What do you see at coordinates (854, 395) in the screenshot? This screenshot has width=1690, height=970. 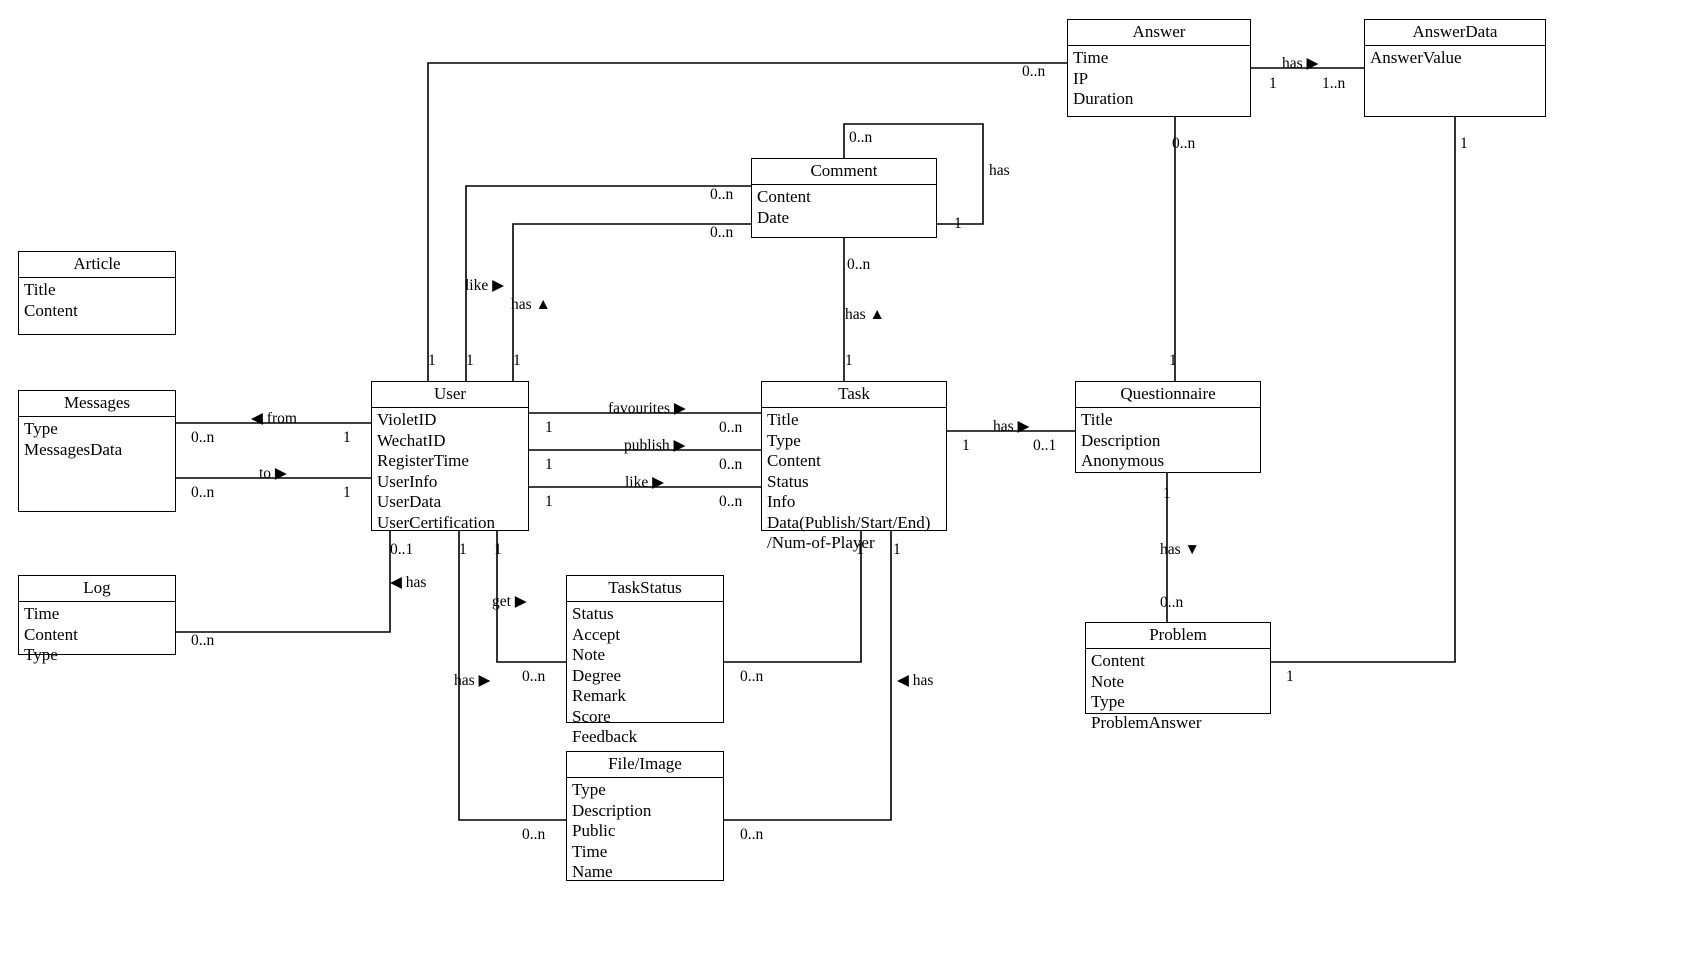 I see `class-title: Task` at bounding box center [854, 395].